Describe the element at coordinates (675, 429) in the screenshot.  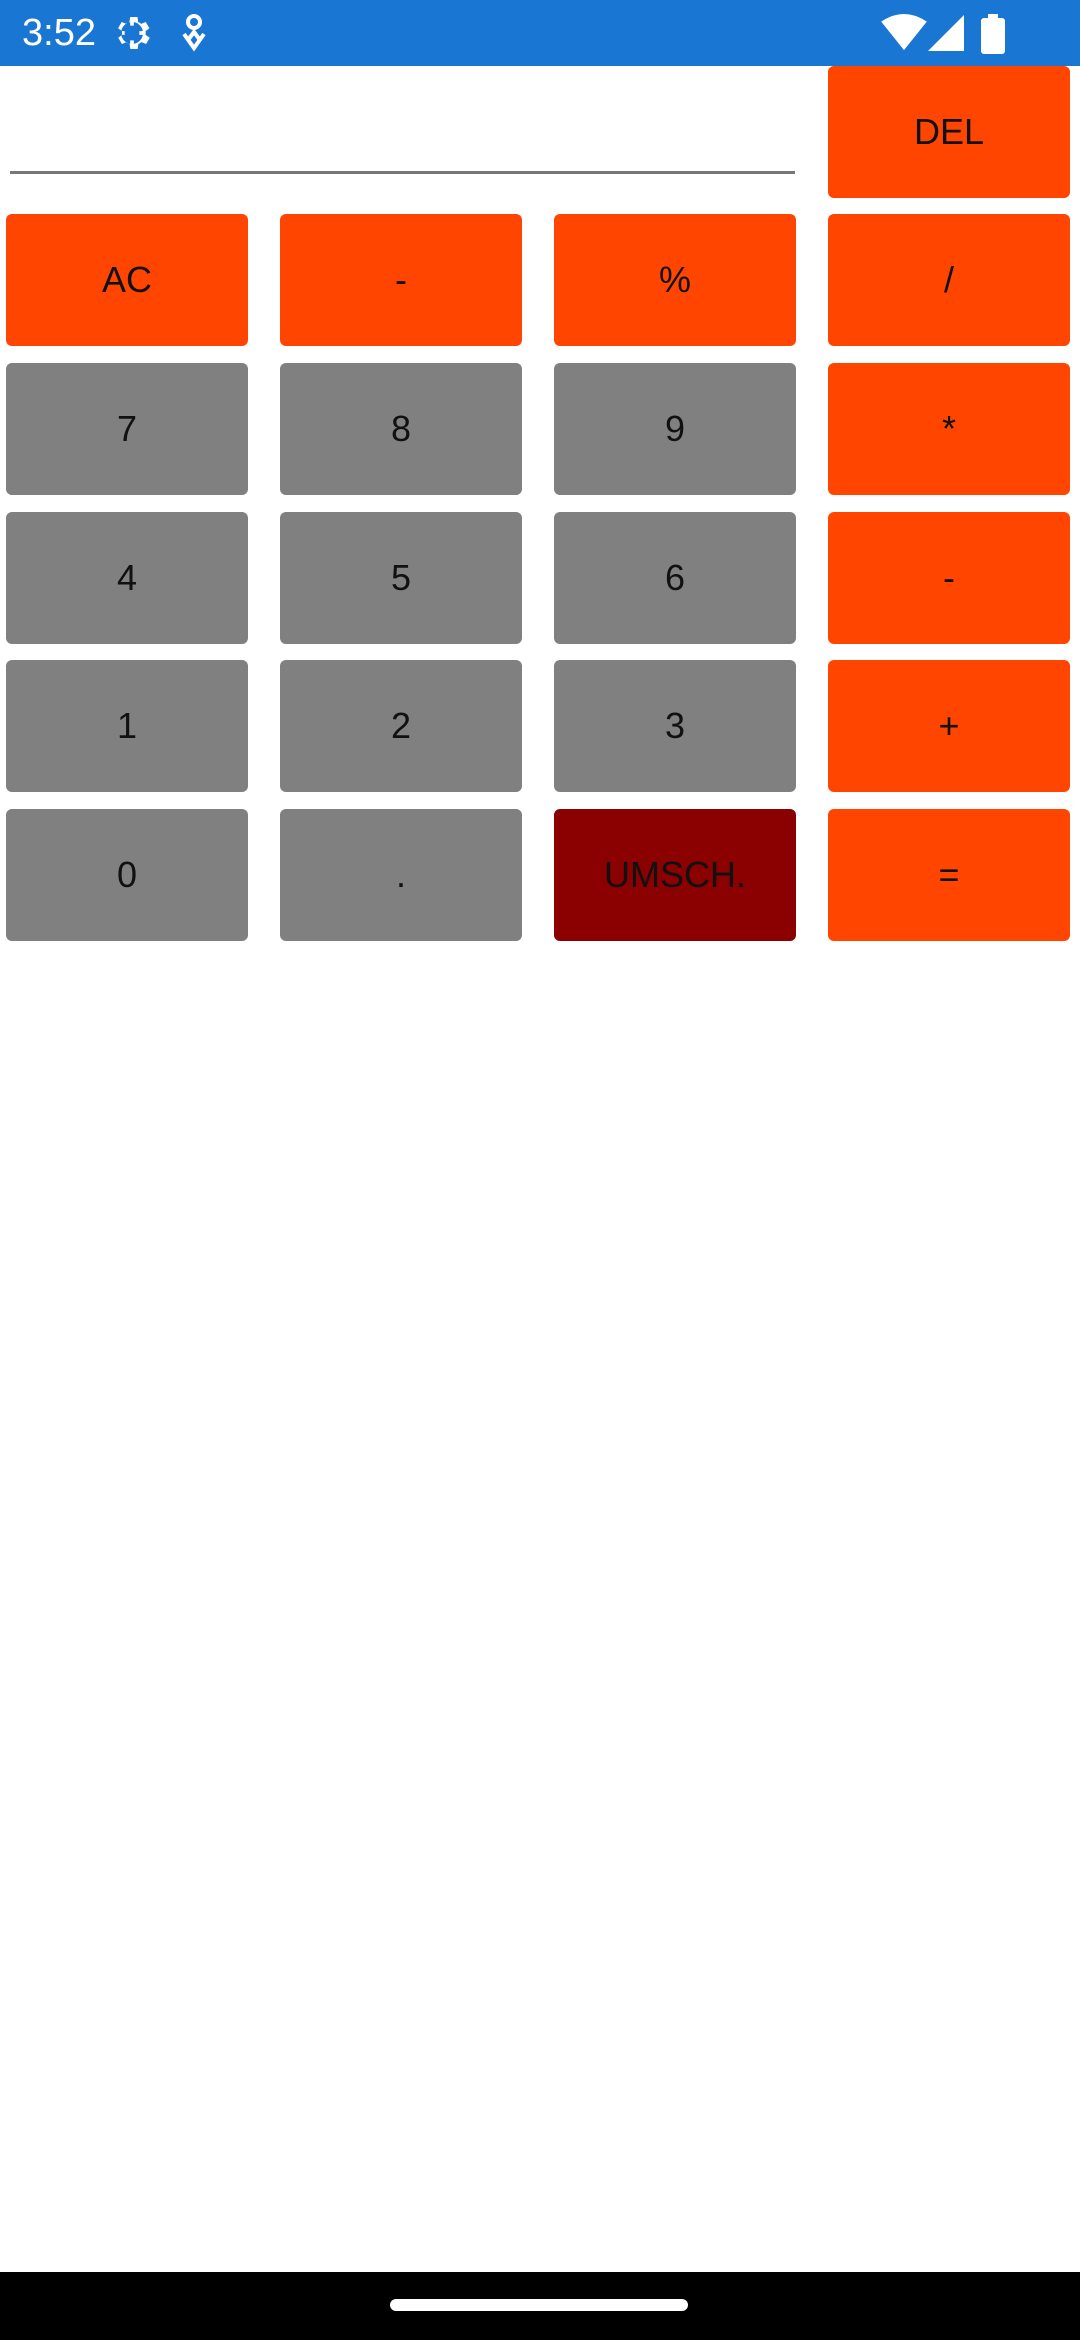
I see `digit-9-button: 9` at that location.